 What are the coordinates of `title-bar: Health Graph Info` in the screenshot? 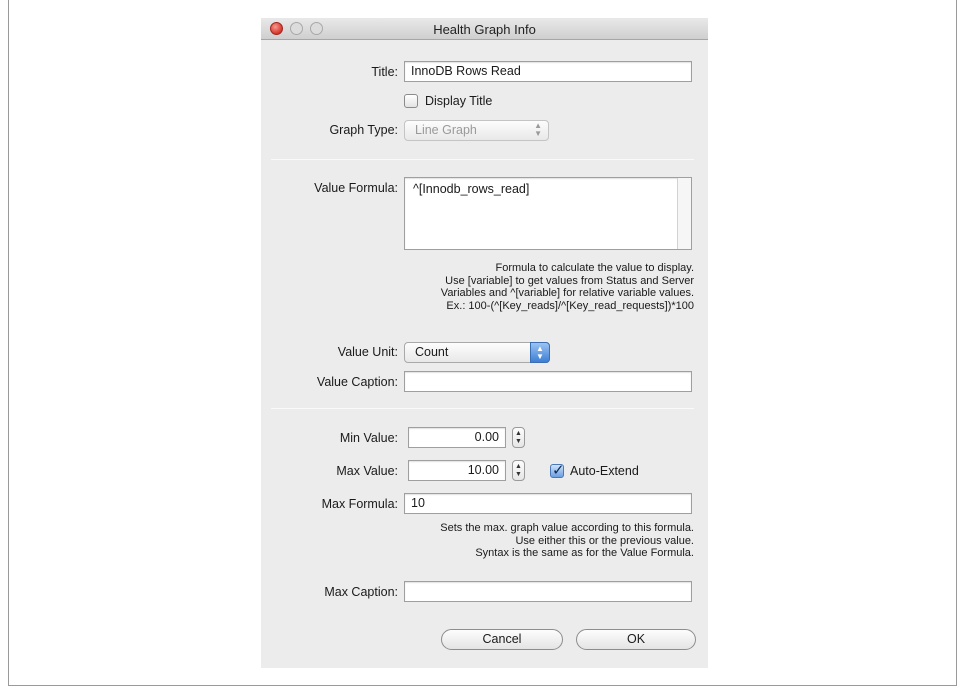 It's located at (484, 29).